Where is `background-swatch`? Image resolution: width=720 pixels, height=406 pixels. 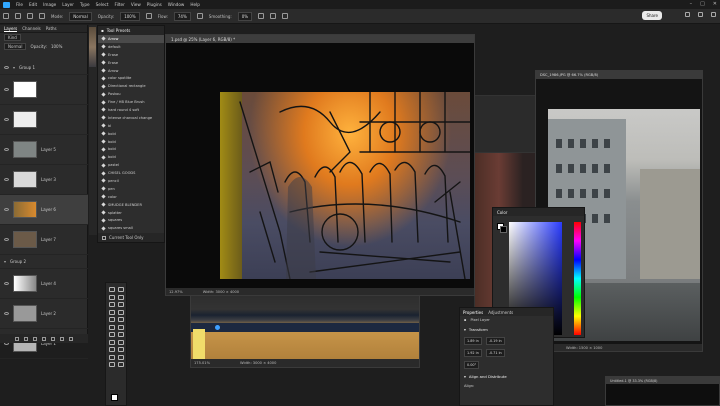
background-swatch is located at coordinates (503, 229).